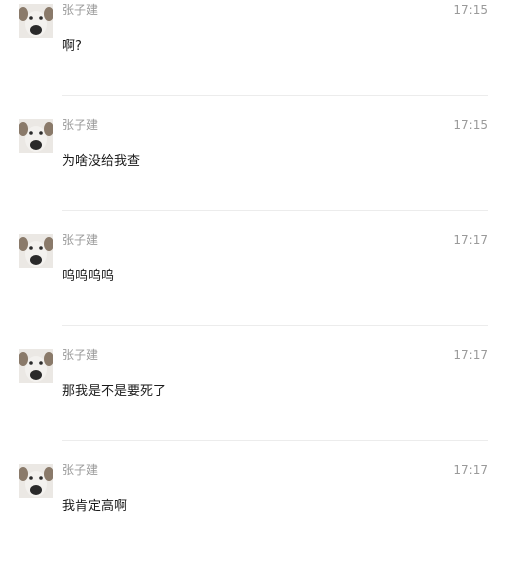 This screenshot has height=575, width=521. Describe the element at coordinates (72, 46) in the screenshot. I see `message-text: 啊?` at that location.